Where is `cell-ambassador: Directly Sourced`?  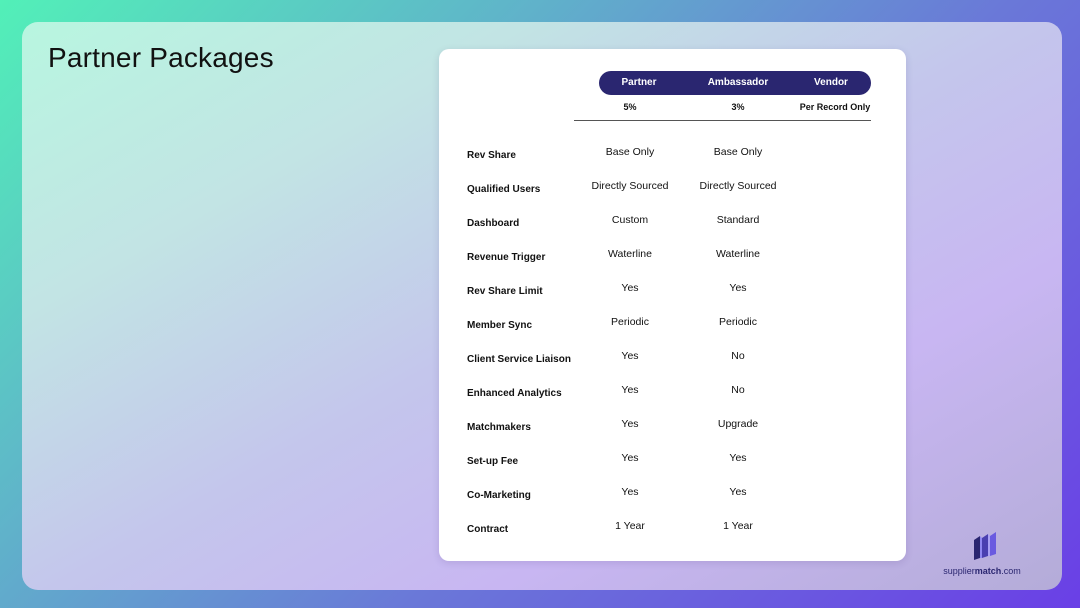
cell-ambassador: Directly Sourced is located at coordinates (738, 186).